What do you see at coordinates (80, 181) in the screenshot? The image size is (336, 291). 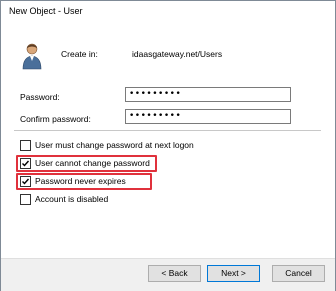 I see `option-label: Password never expires` at bounding box center [80, 181].